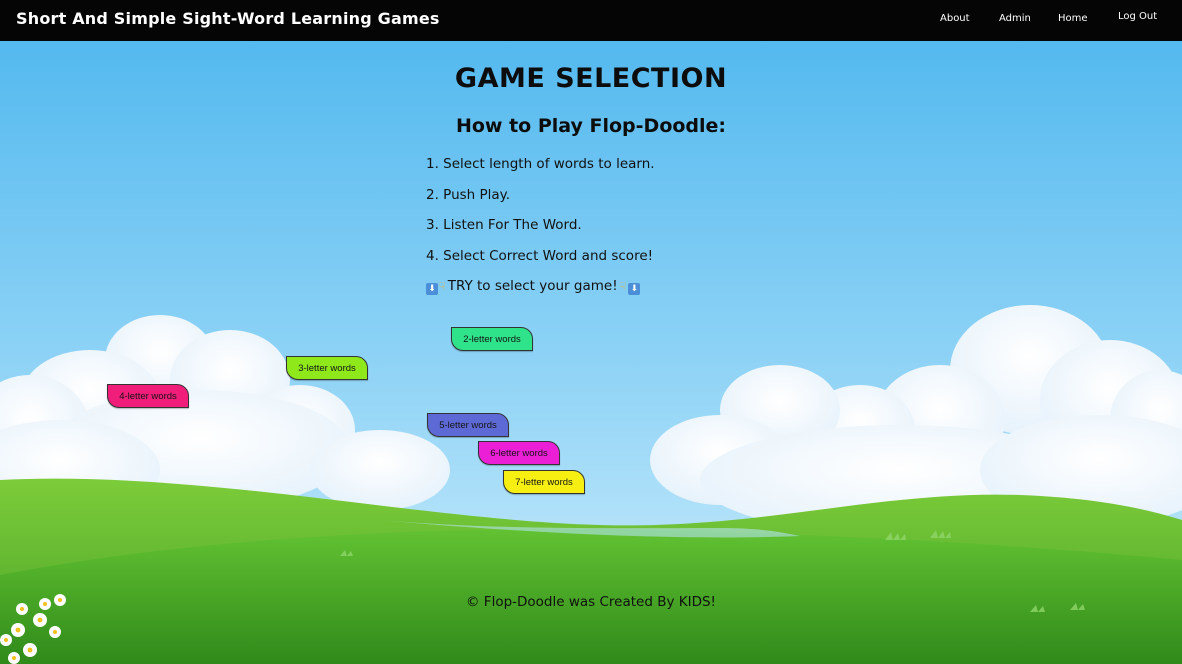 The width and height of the screenshot is (1182, 664). I want to click on game-7-letter-button: 7-letter words, so click(544, 482).